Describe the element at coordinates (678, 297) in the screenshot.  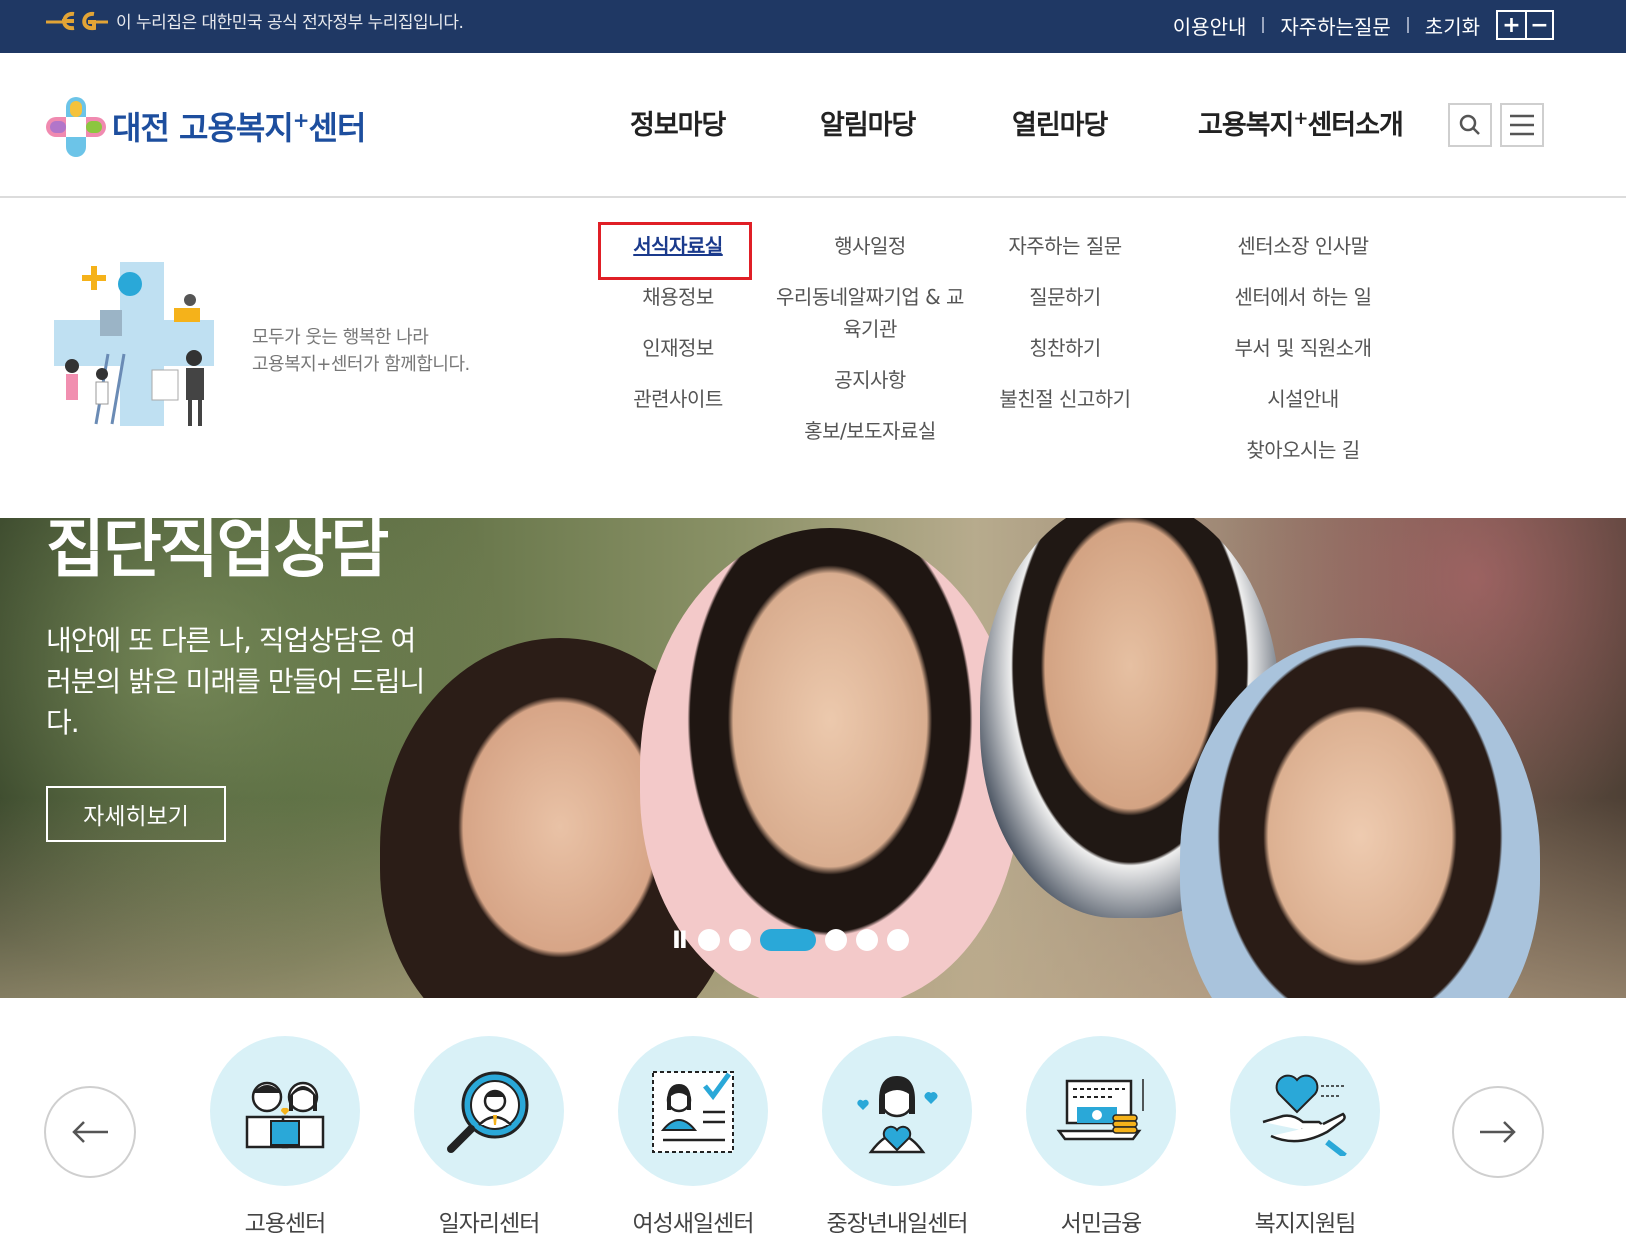
I see `submenu-jobs: 채용정보` at that location.